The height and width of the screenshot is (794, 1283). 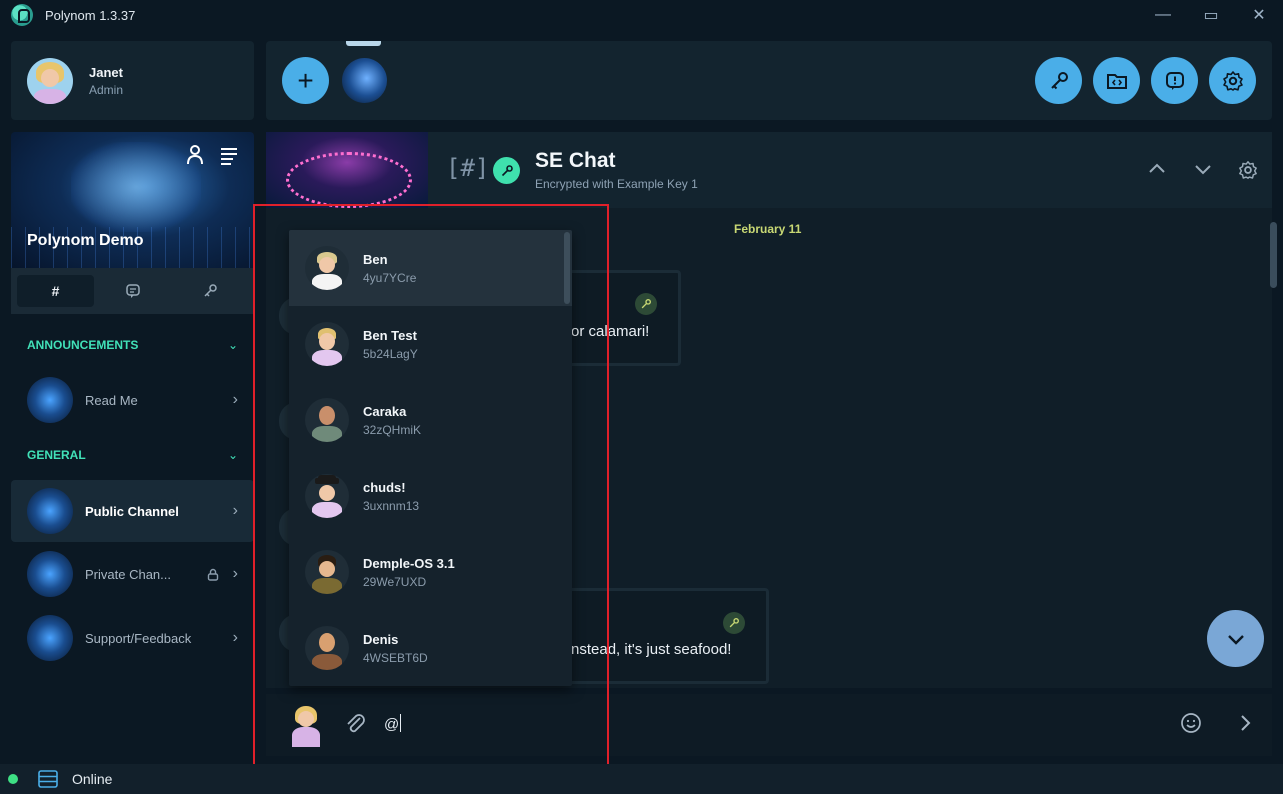 I want to click on channel-support-feedback: Support/Feedback ›, so click(x=132, y=638).